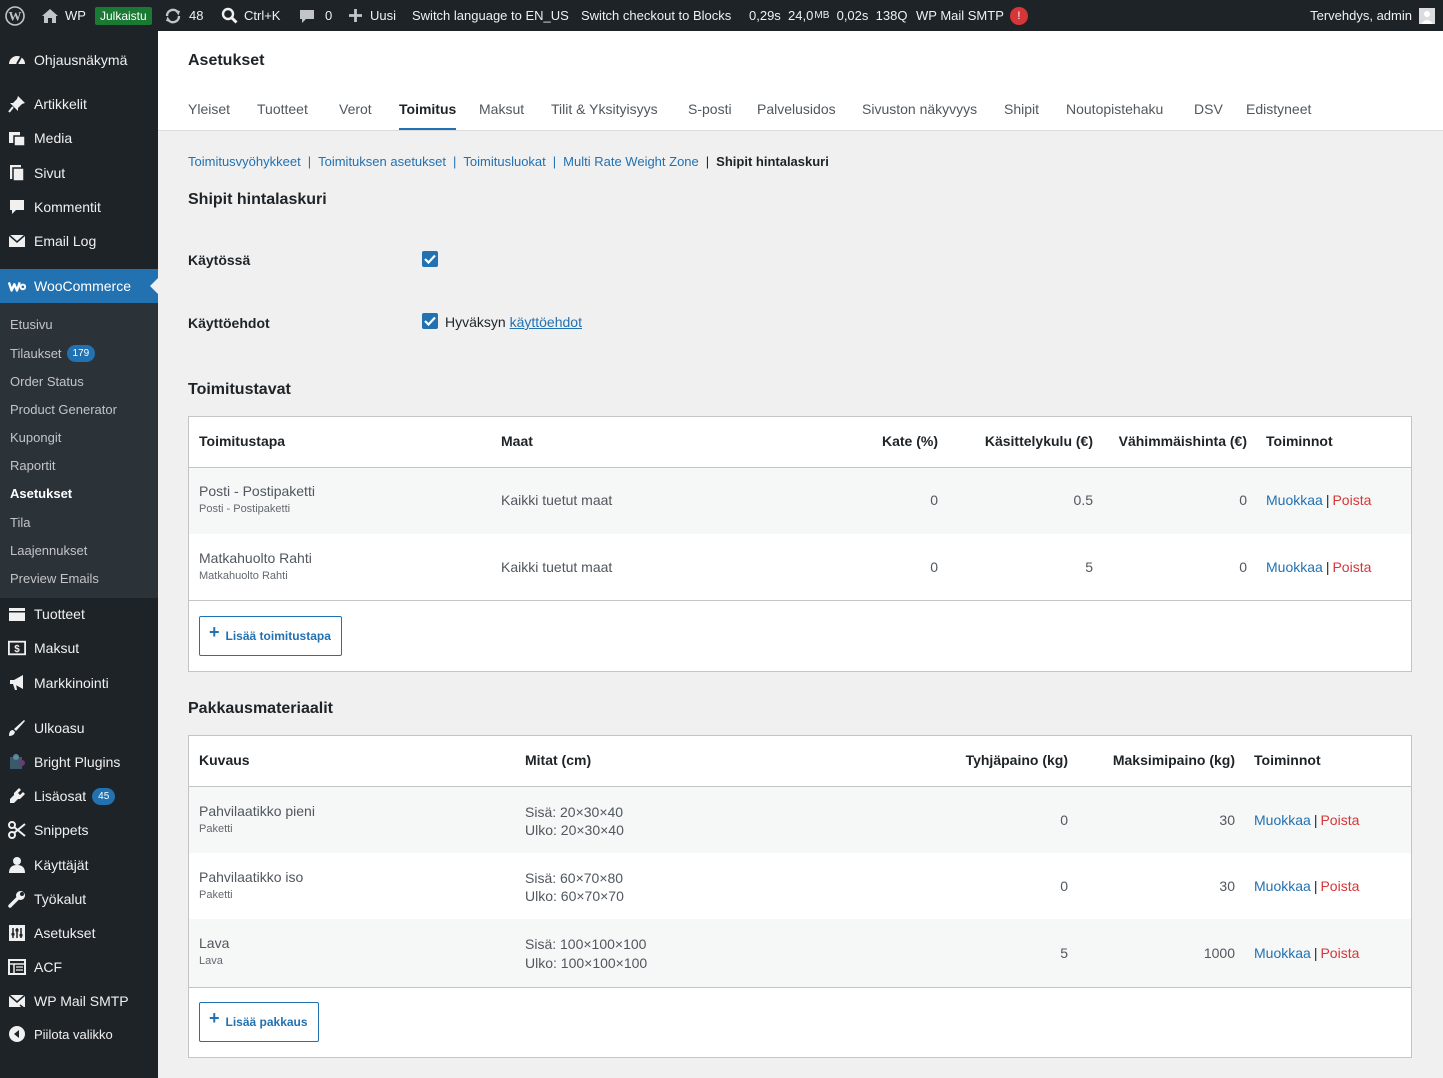 The width and height of the screenshot is (1443, 1078). Describe the element at coordinates (31, 324) in the screenshot. I see `submenu-item-home: Etusivu` at that location.